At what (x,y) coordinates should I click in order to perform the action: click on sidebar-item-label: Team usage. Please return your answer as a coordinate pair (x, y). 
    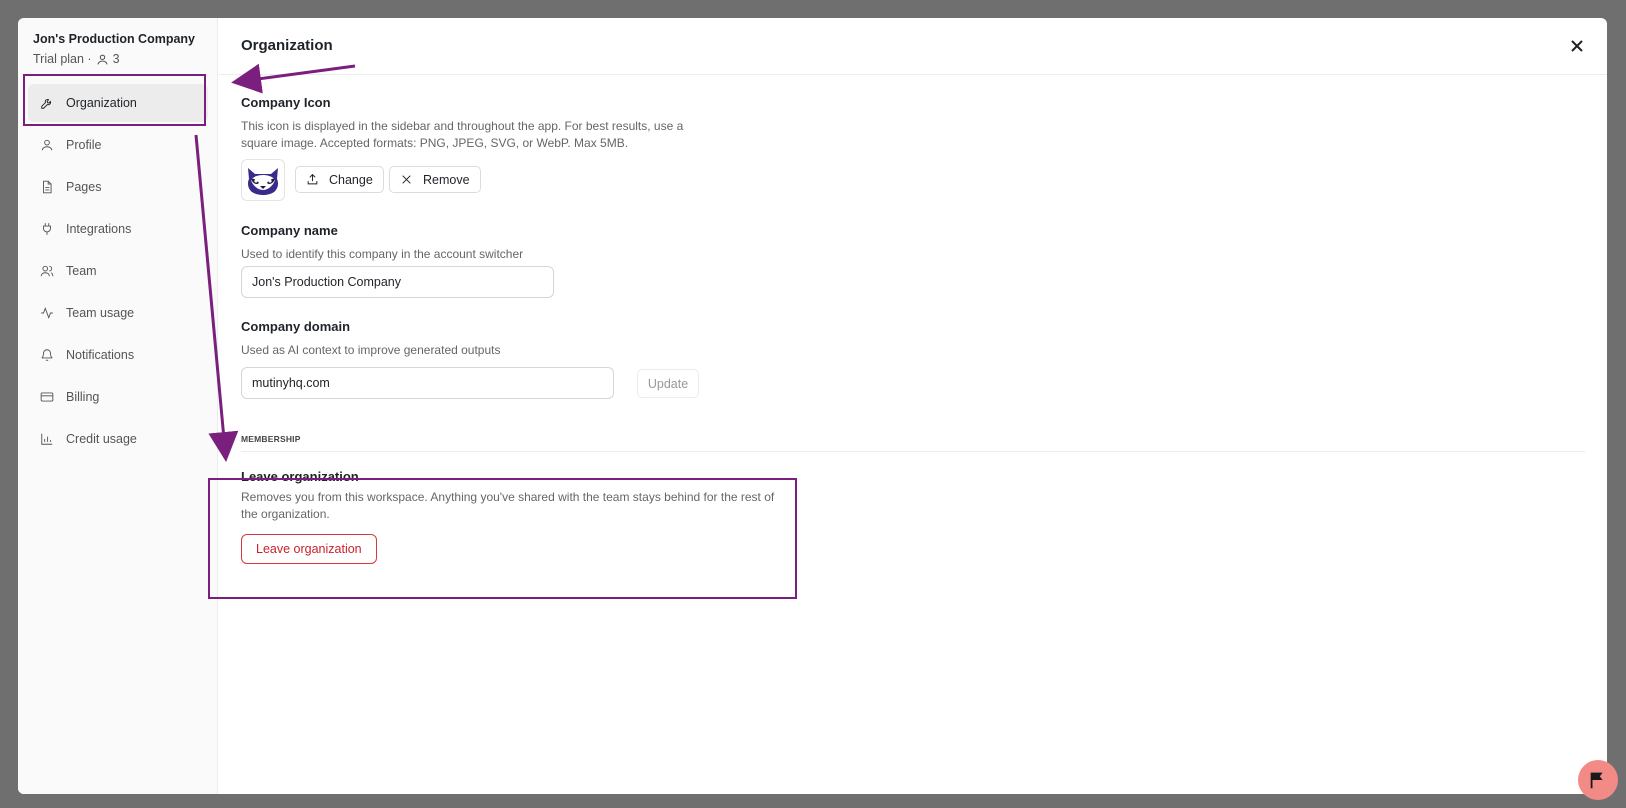
    Looking at the image, I should click on (100, 313).